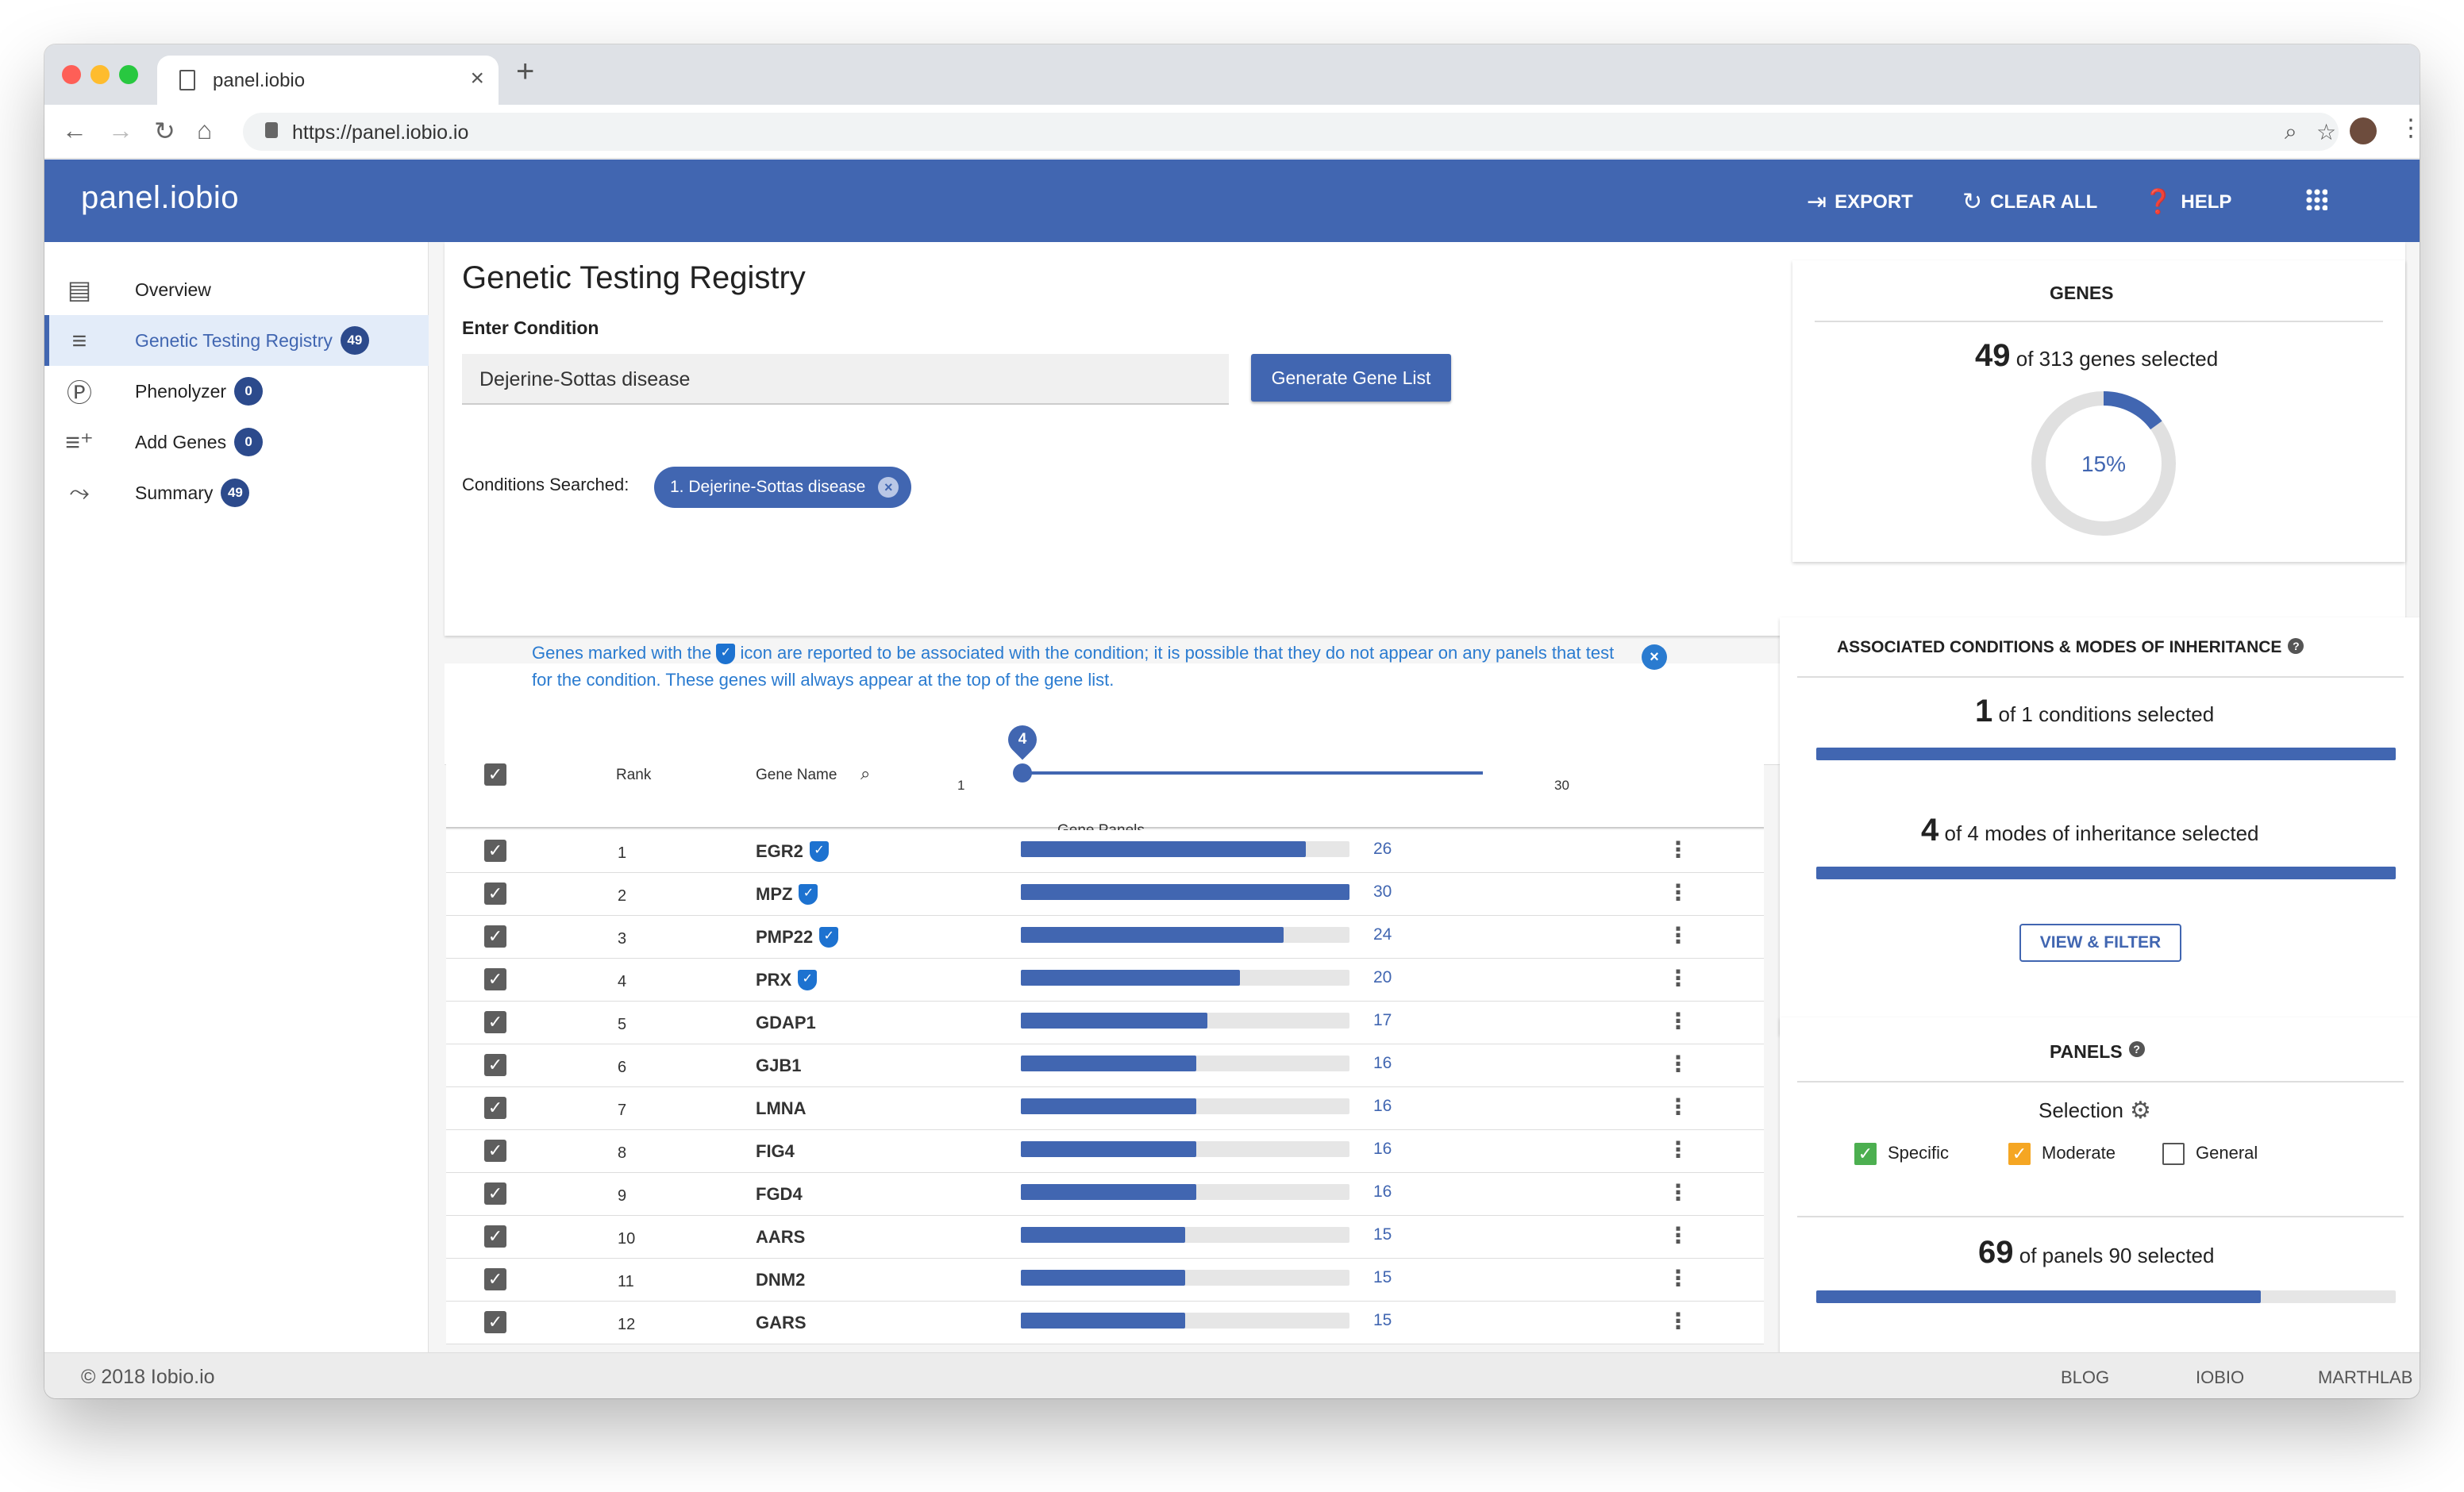 The width and height of the screenshot is (2464, 1492). Describe the element at coordinates (1105, 1237) in the screenshot. I see `table-row: ✓ 10 AARS 15 ⋮` at that location.